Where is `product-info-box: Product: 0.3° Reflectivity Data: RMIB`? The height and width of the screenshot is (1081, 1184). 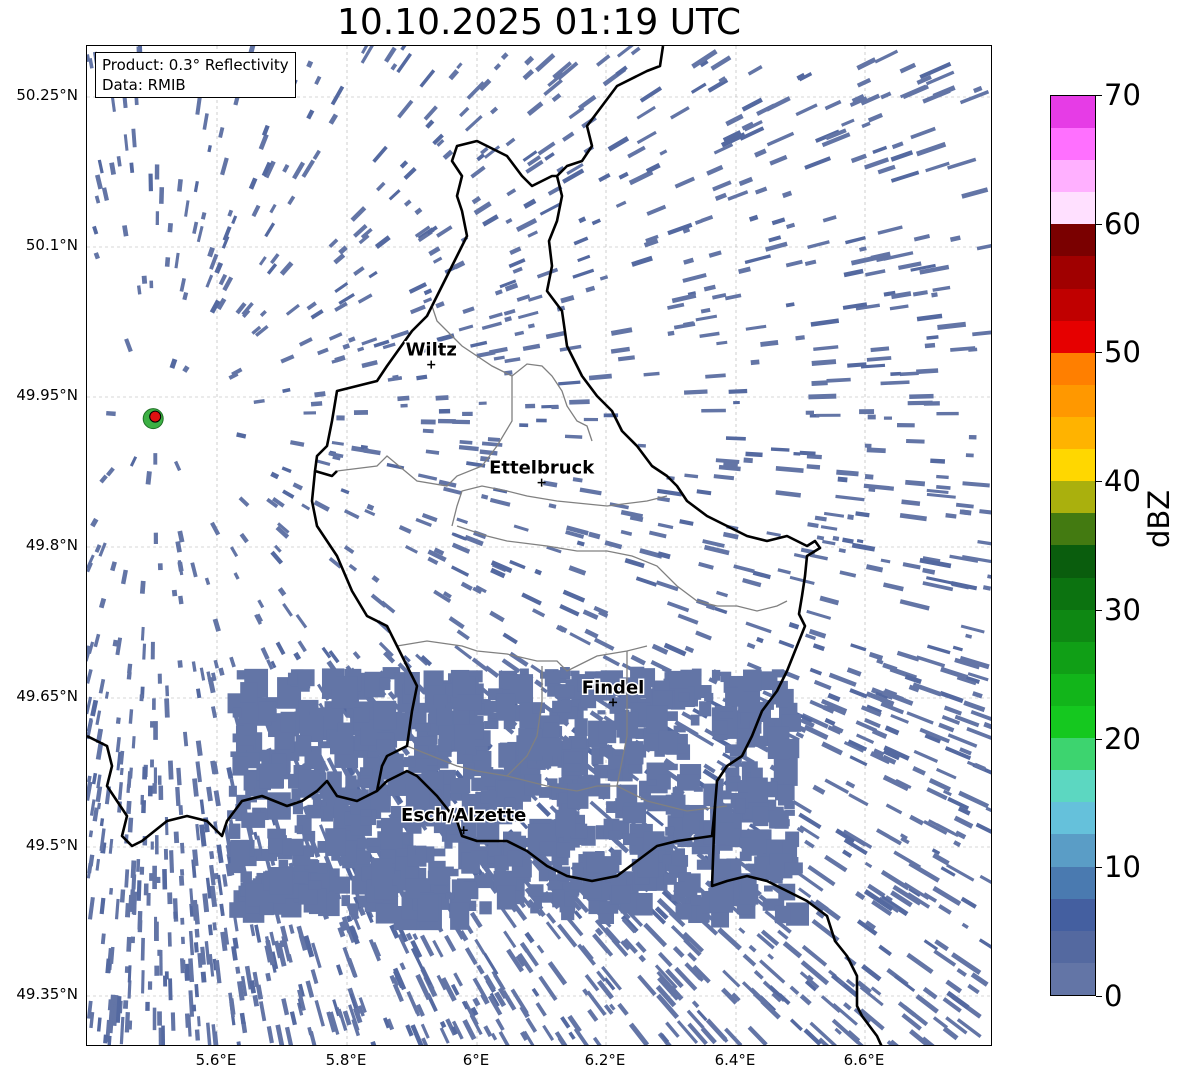 product-info-box: Product: 0.3° Reflectivity Data: RMIB is located at coordinates (195, 75).